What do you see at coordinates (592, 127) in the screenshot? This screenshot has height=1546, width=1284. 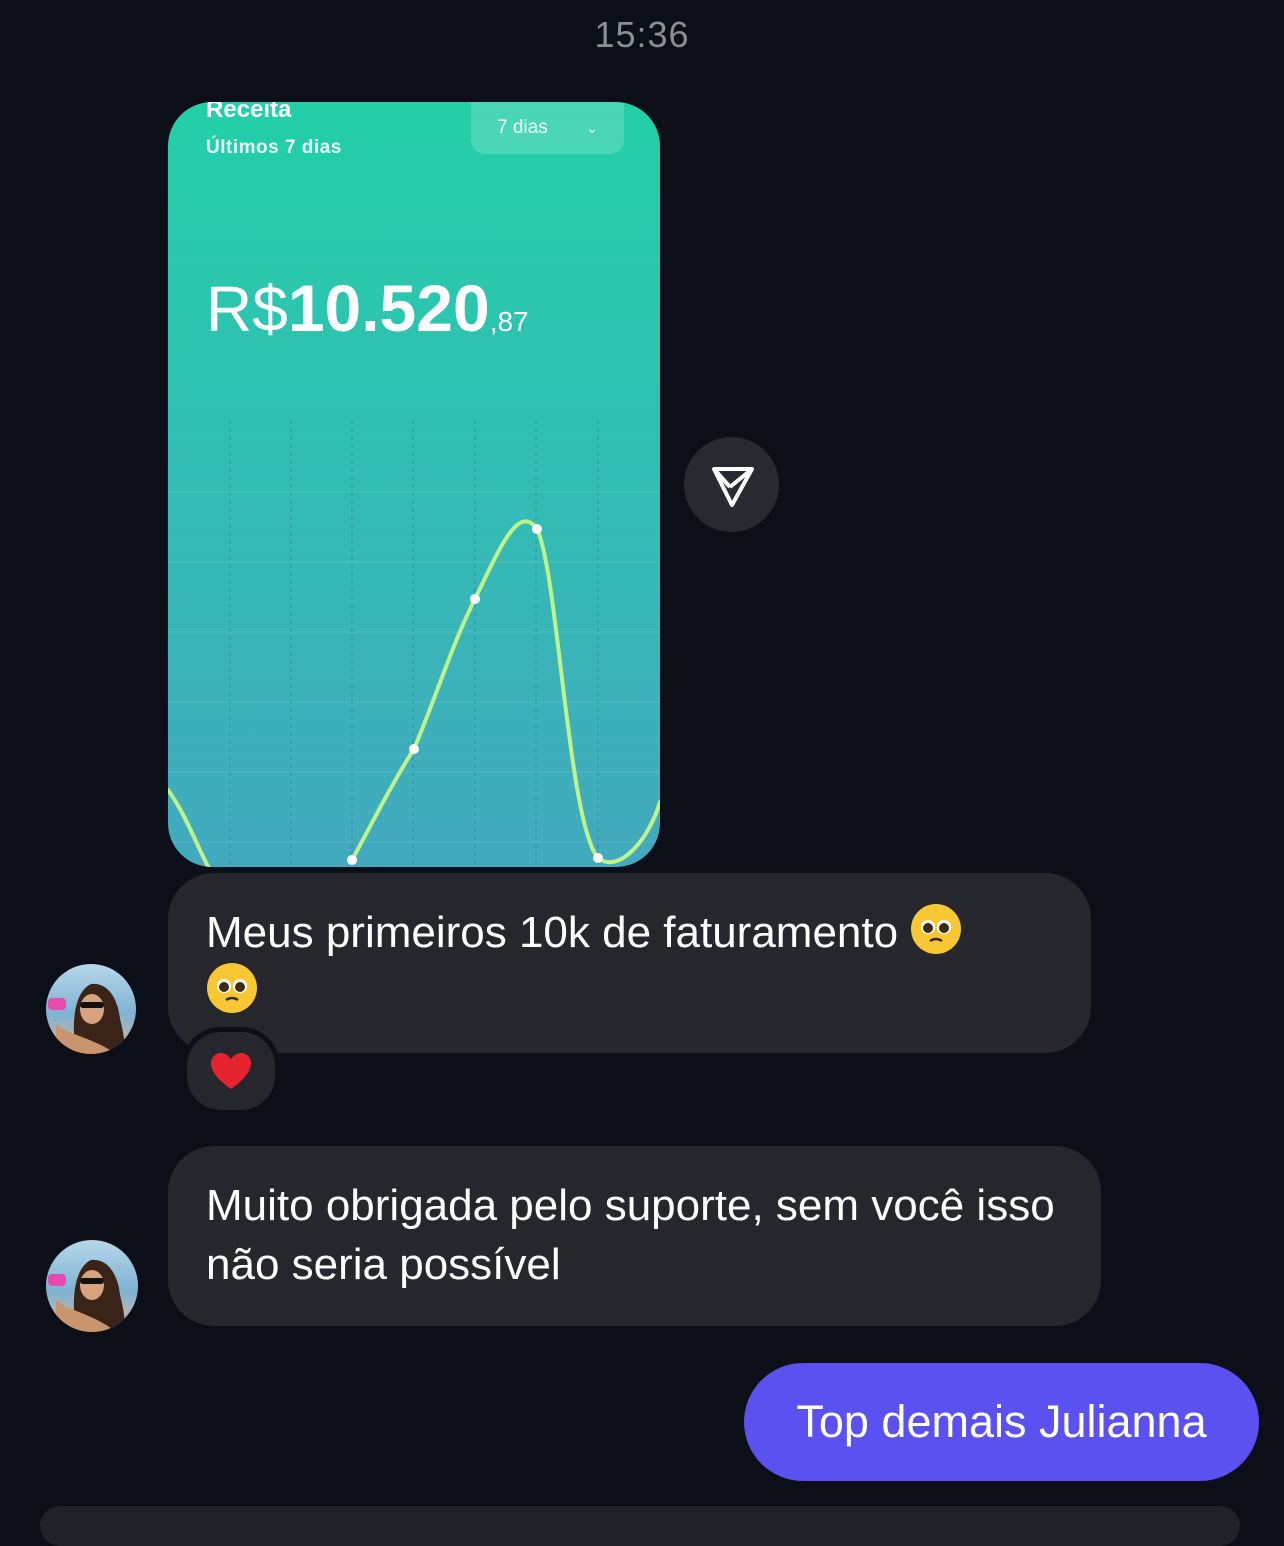 I see `chevron-down-icon: ⌄` at bounding box center [592, 127].